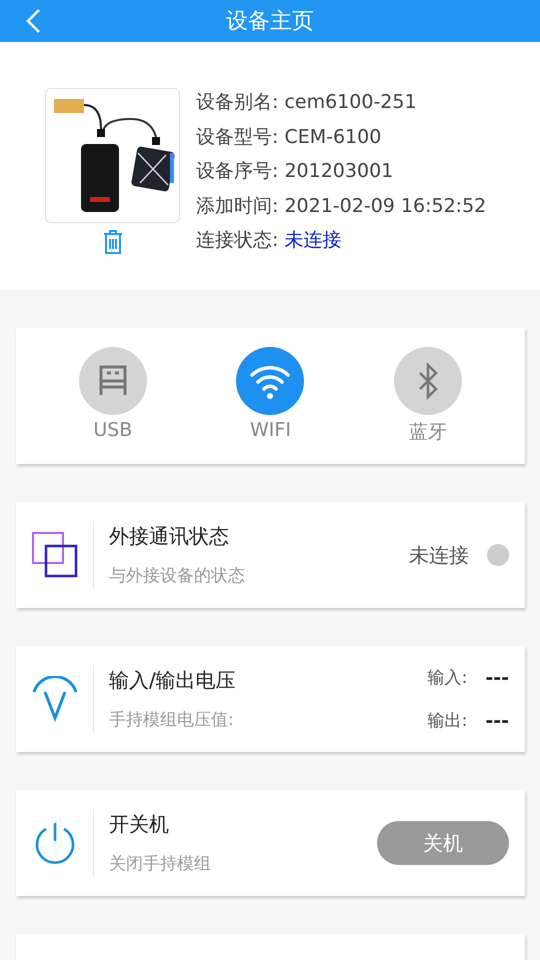 This screenshot has height=960, width=540. What do you see at coordinates (177, 576) in the screenshot?
I see `card-subtitle: 与外接设备的状态` at bounding box center [177, 576].